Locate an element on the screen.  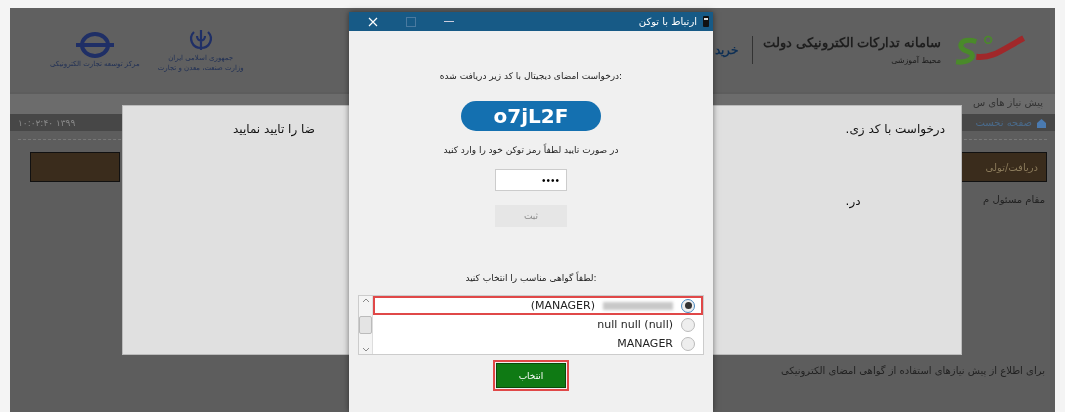
certificate-label: (MANAGER) is located at coordinates (562, 305).